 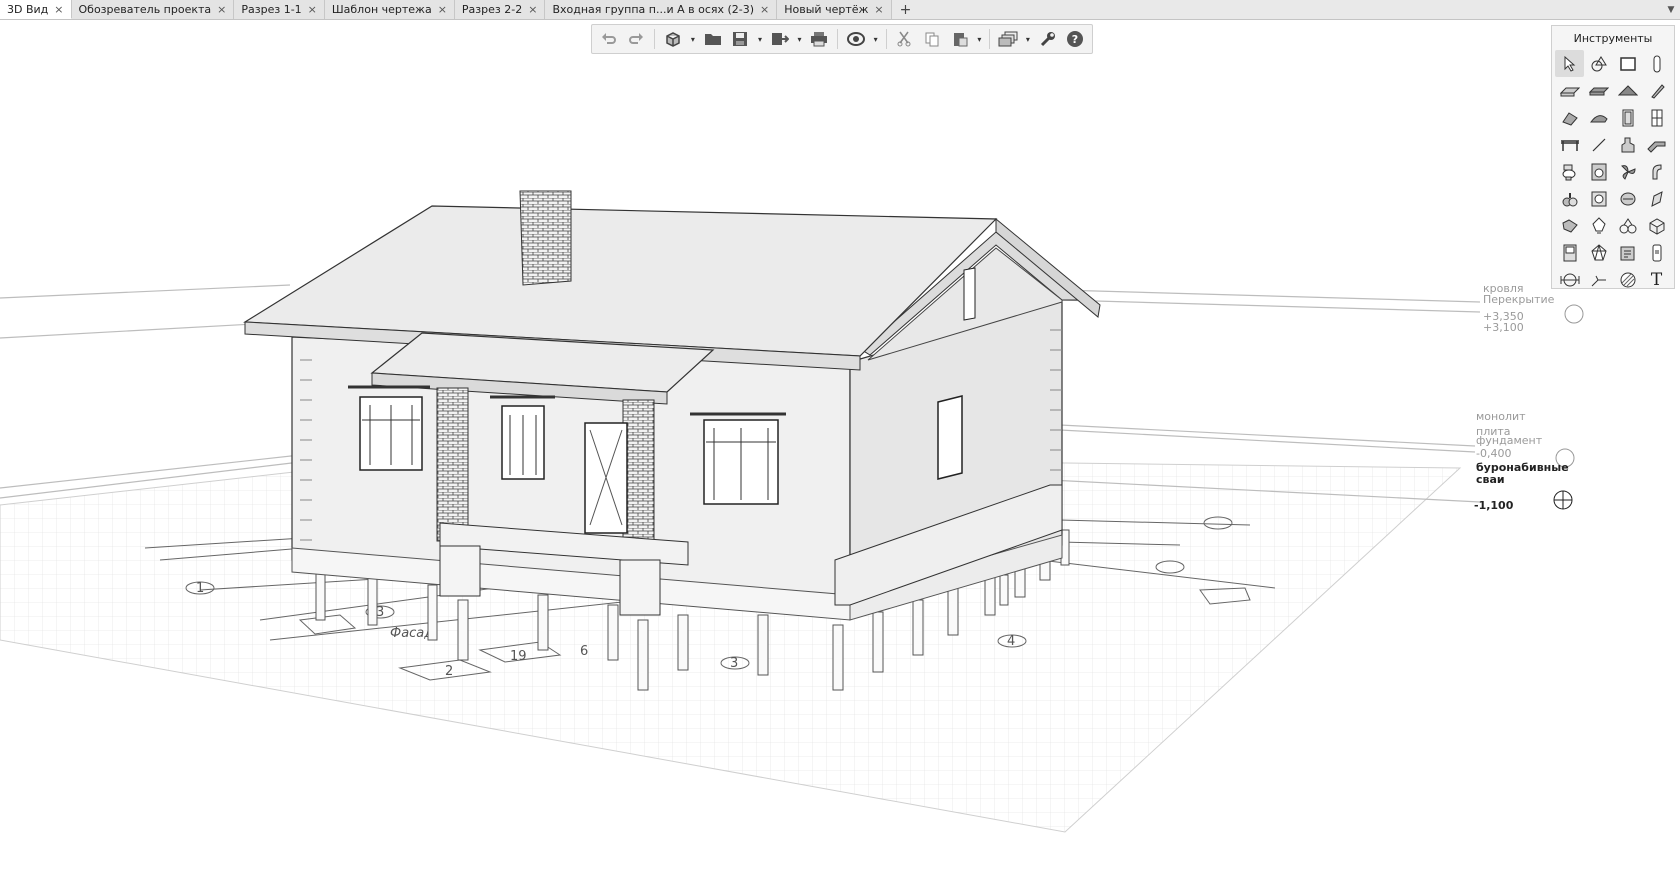 I want to click on sensor-icon, so click(x=1598, y=252).